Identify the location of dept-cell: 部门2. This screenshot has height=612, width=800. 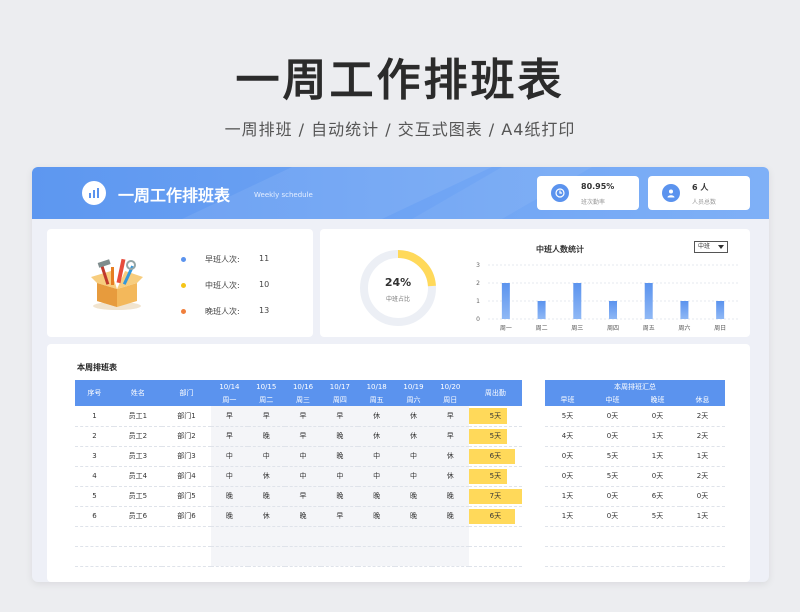
(186, 436).